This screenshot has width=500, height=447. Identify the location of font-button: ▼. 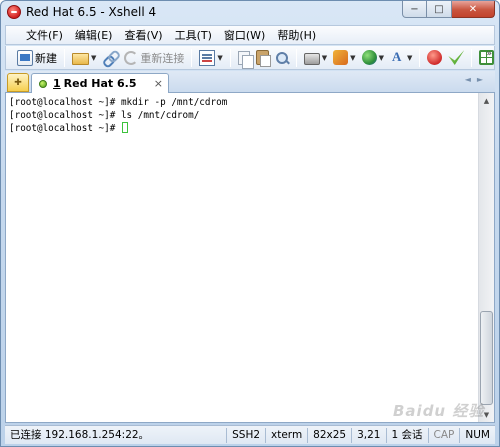
(401, 58).